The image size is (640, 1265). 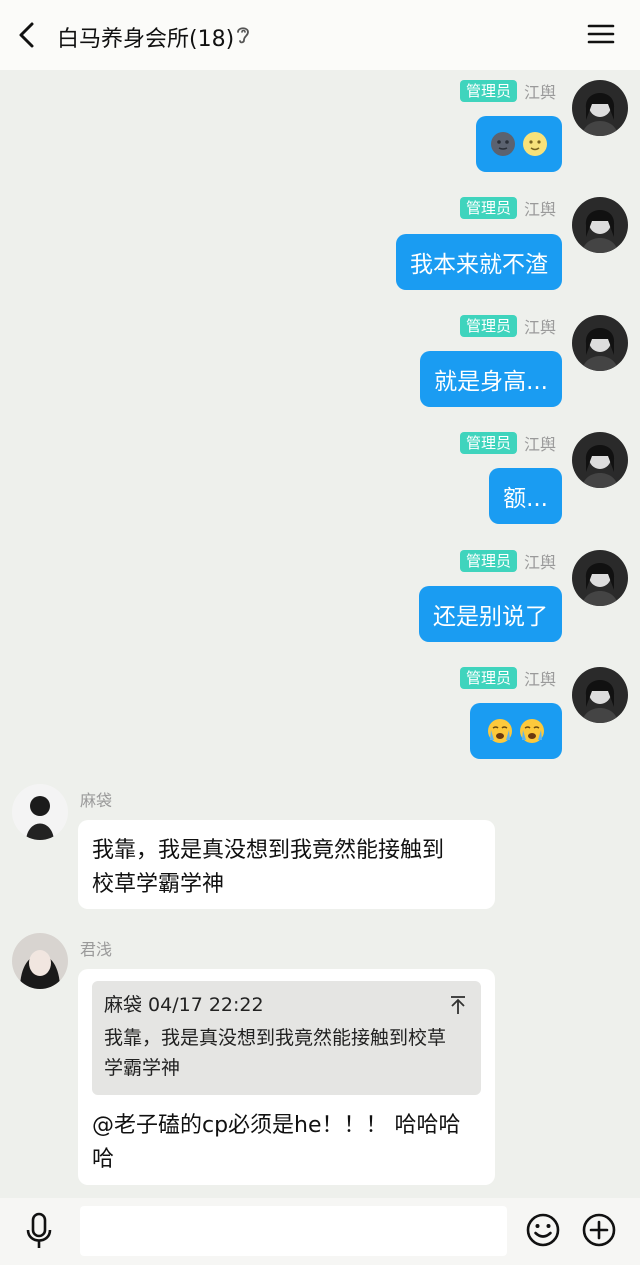 What do you see at coordinates (320, 35) in the screenshot?
I see `chat-header: 白马养身会所(18)` at bounding box center [320, 35].